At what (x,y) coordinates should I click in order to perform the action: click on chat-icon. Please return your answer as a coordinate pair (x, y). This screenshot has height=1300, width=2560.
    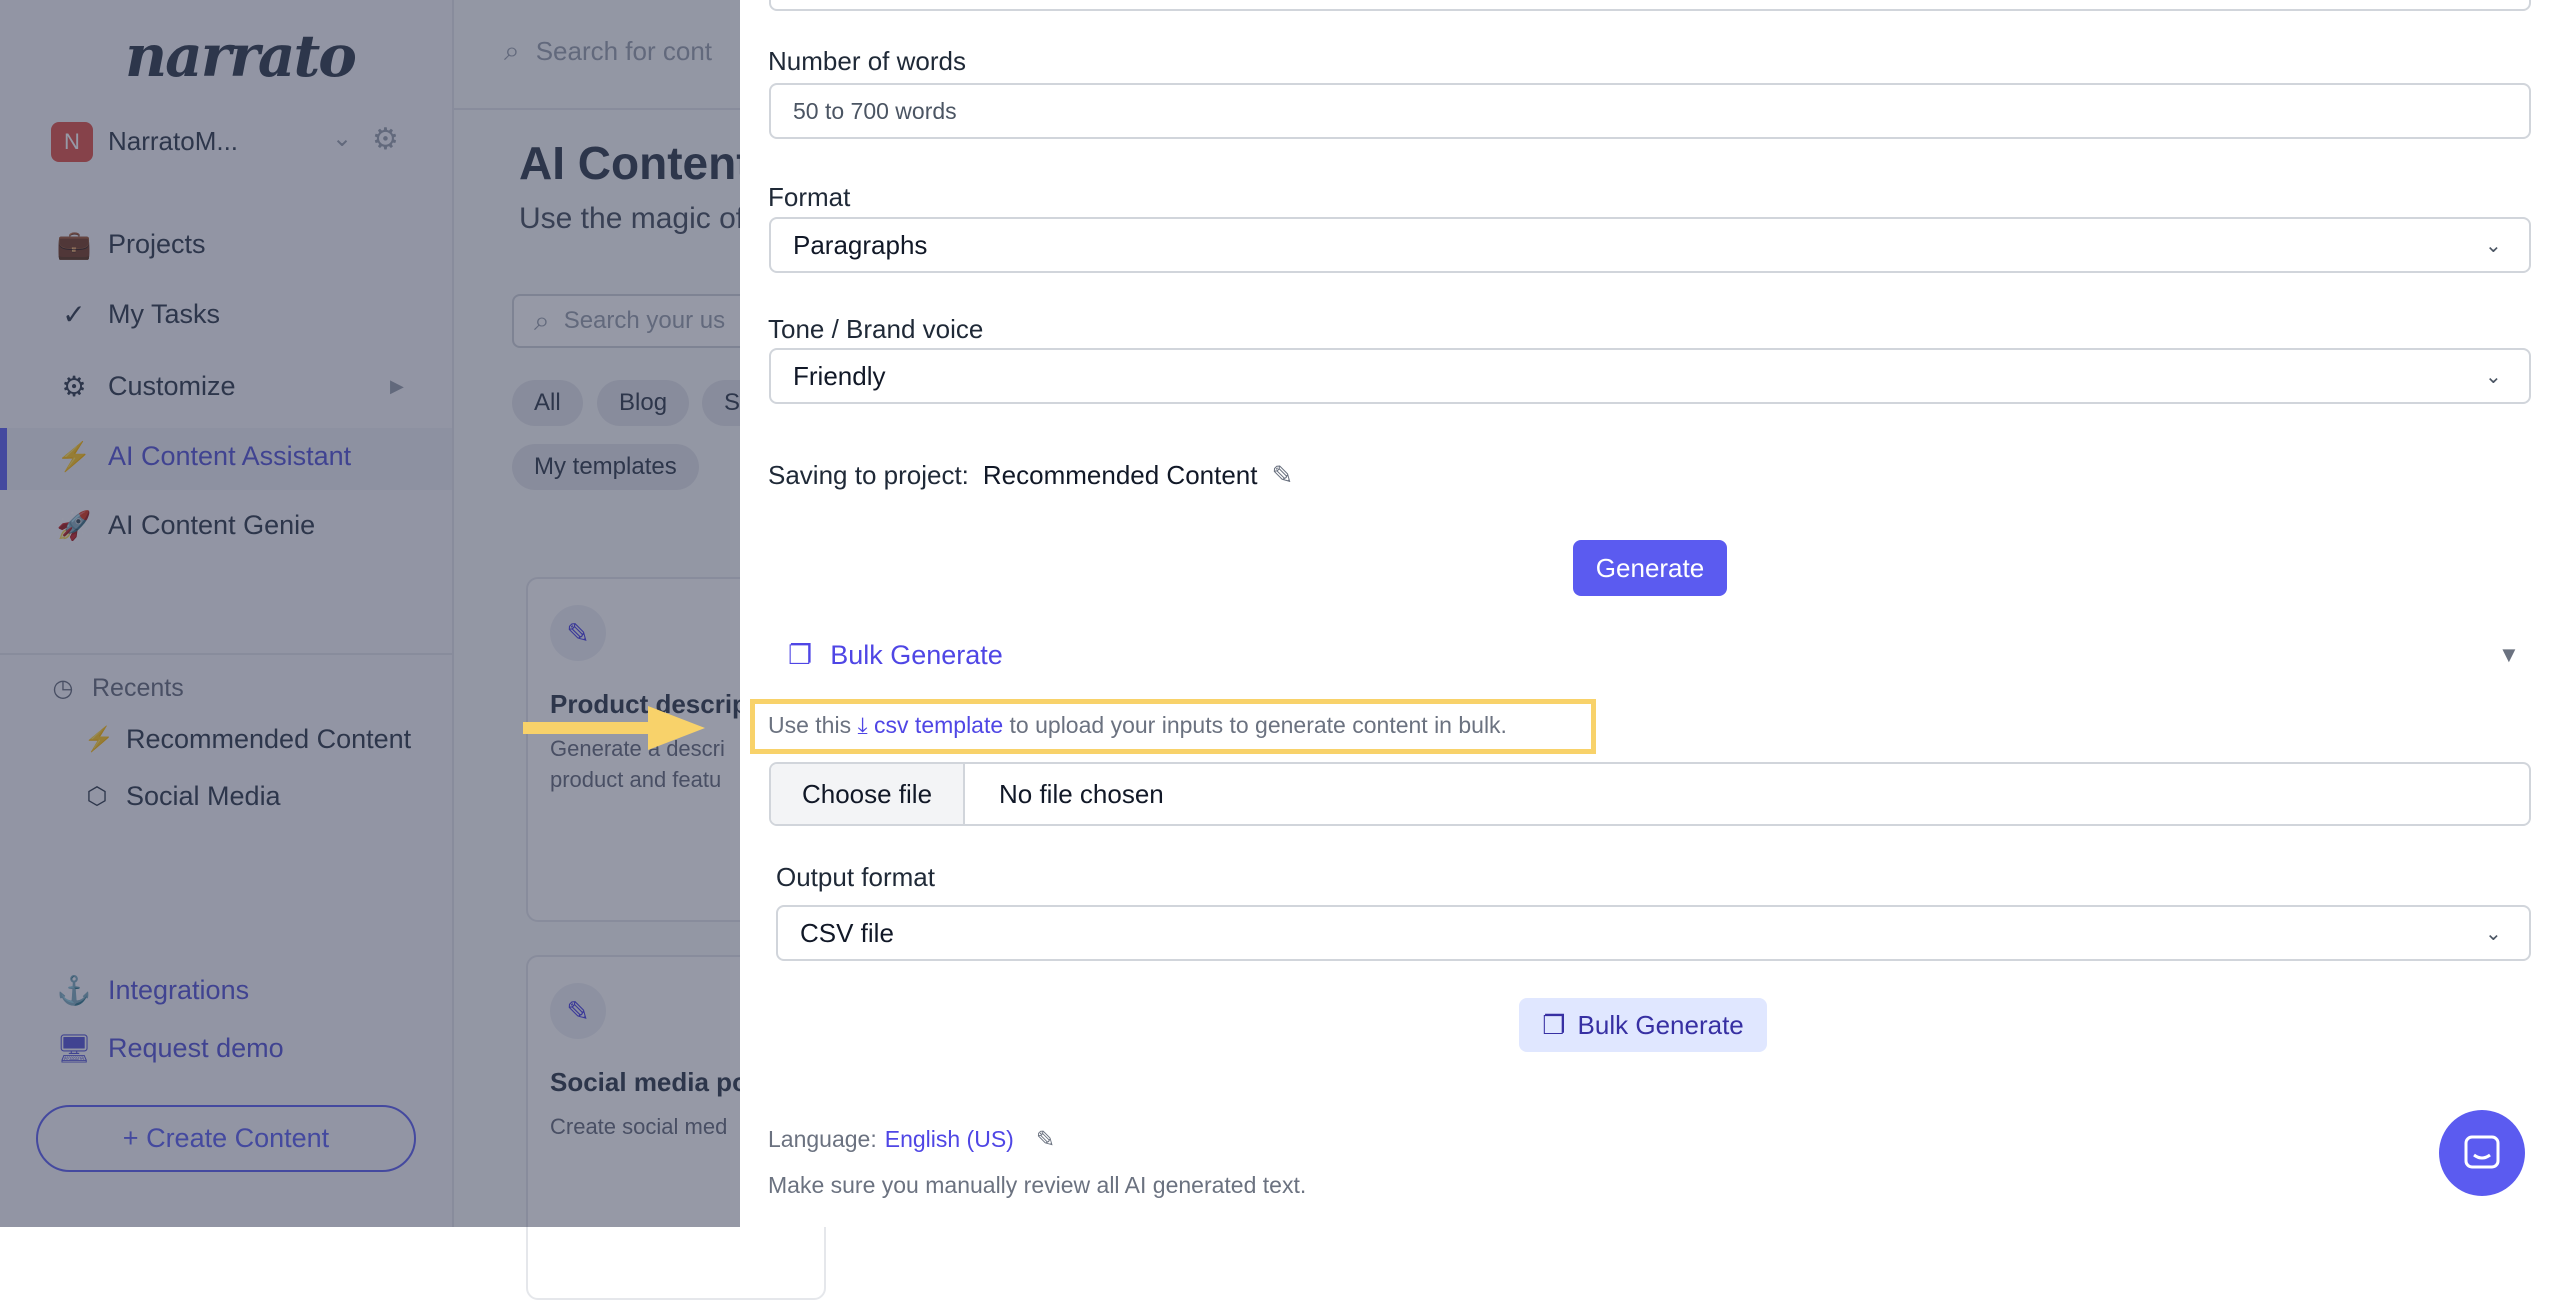
    Looking at the image, I should click on (2482, 1152).